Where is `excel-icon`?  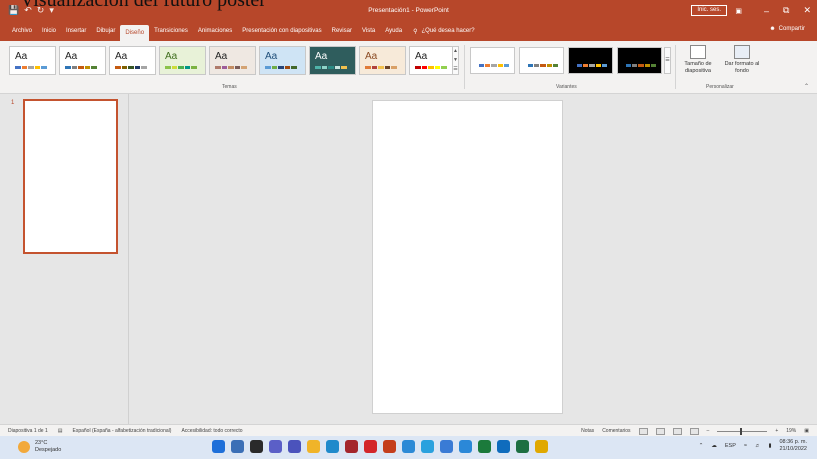
excel-icon is located at coordinates (522, 446).